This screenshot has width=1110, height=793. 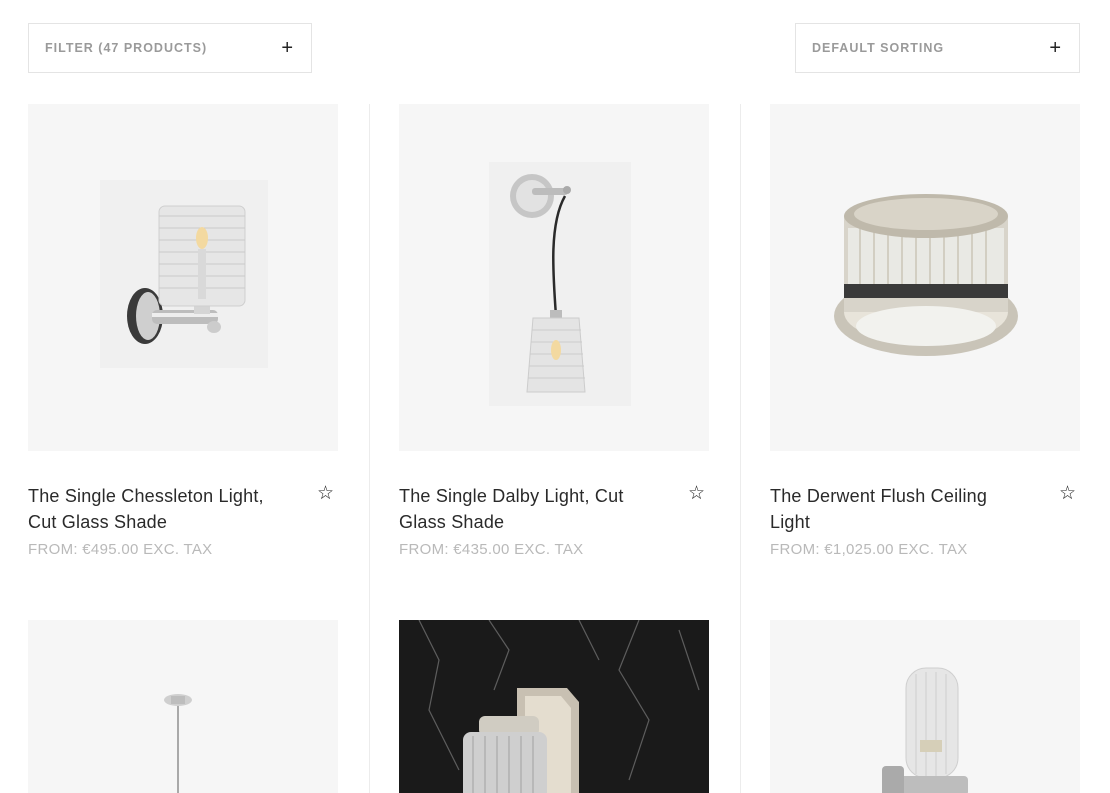 What do you see at coordinates (925, 730) in the screenshot?
I see `tube-wall-light-image` at bounding box center [925, 730].